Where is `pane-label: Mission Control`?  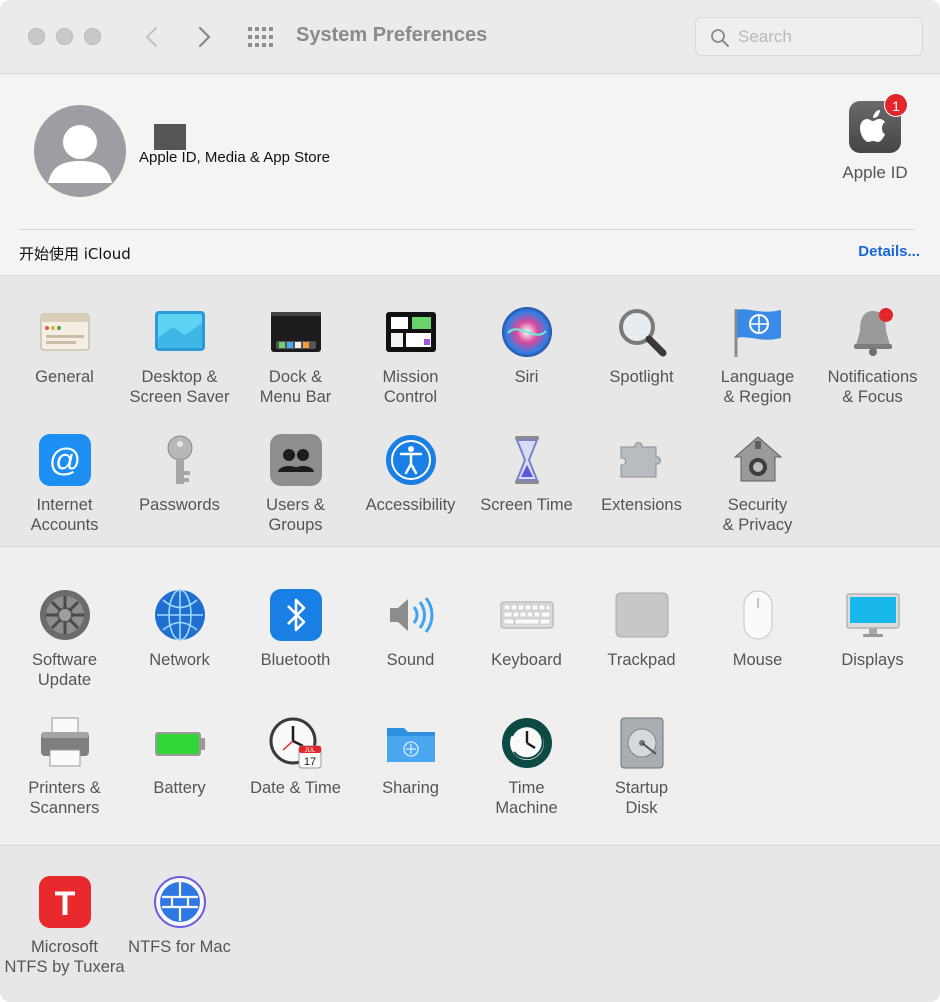
pane-label: Mission Control is located at coordinates (410, 387).